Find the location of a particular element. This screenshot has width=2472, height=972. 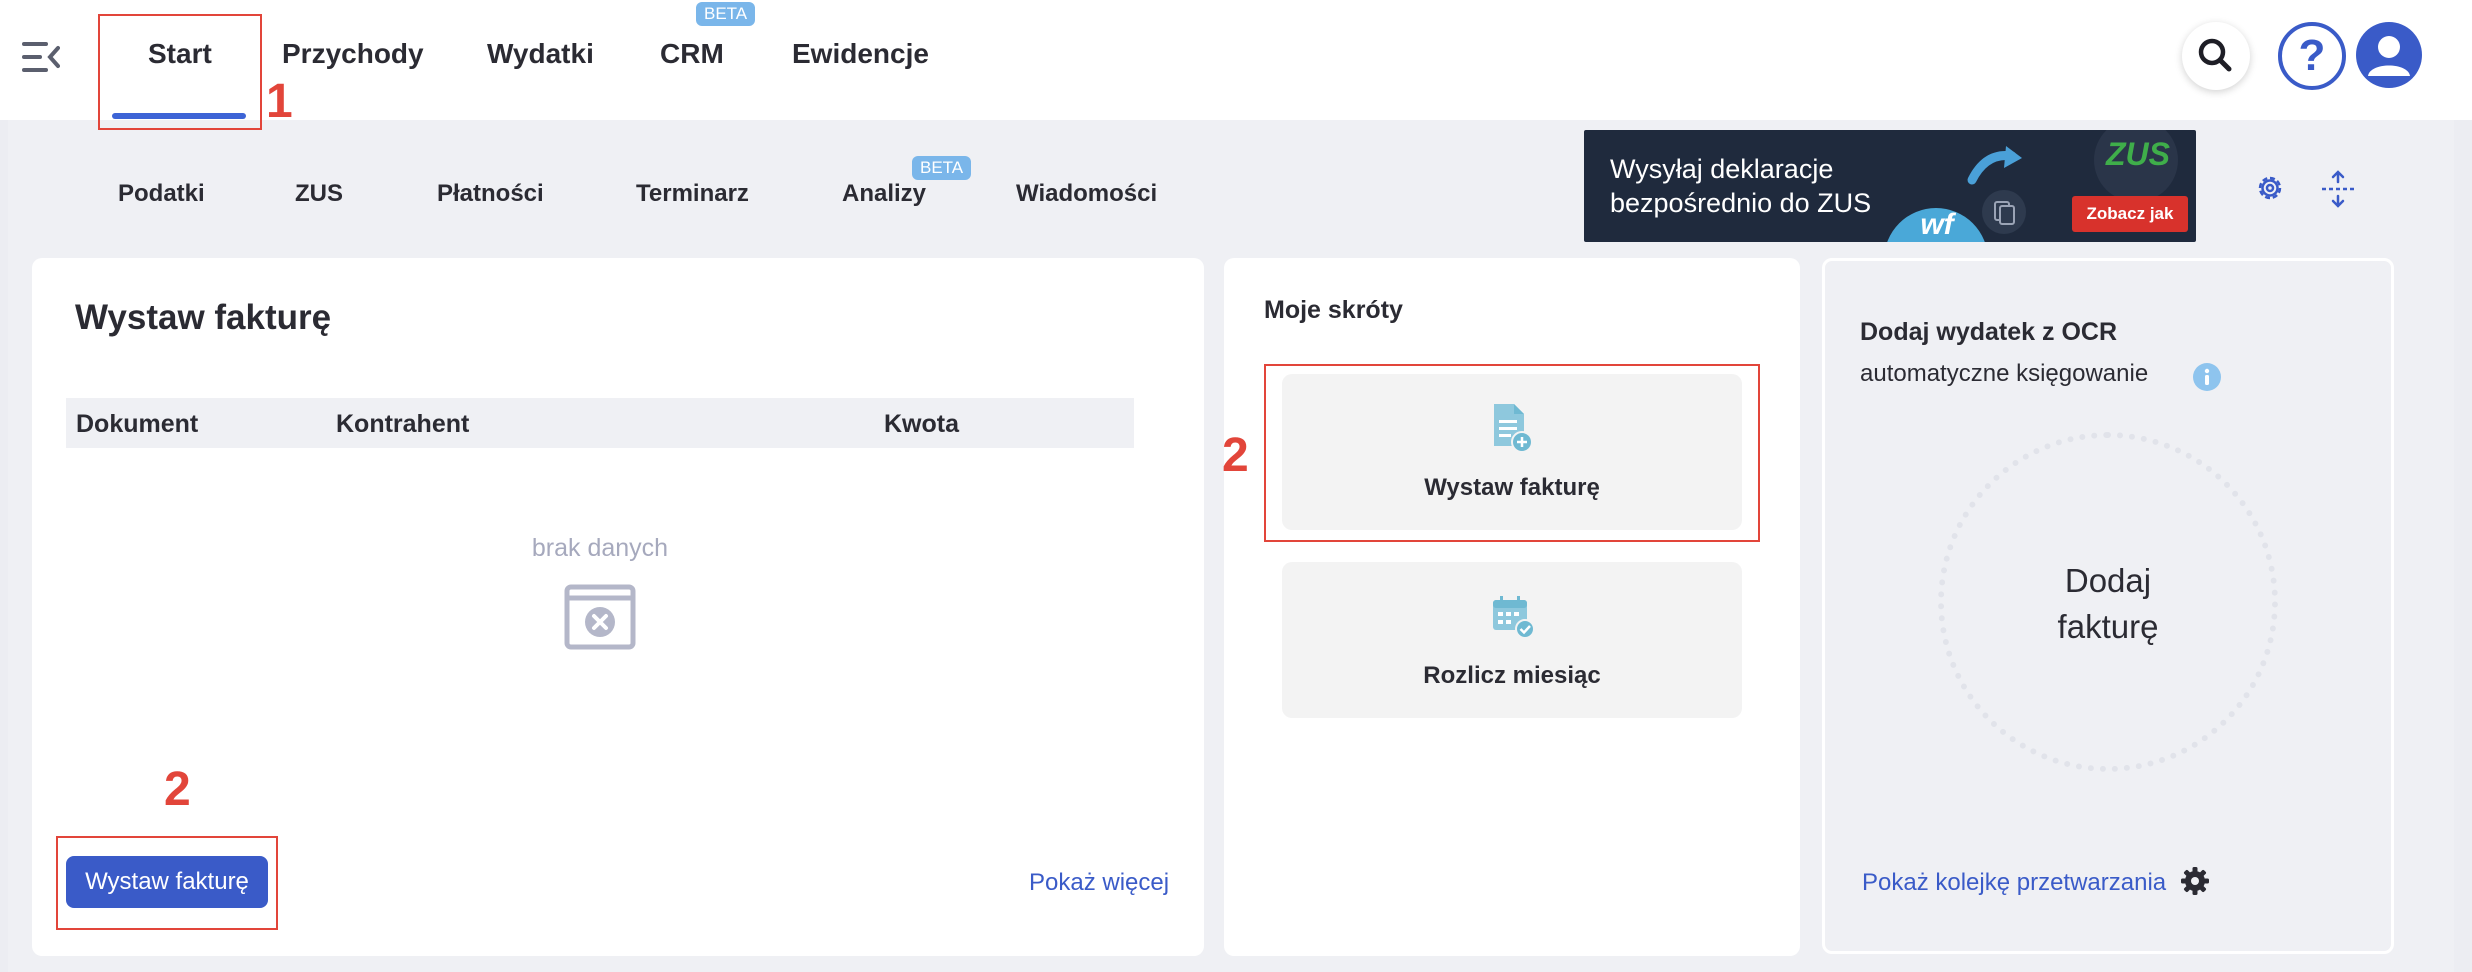

empty-state-text: brak danych is located at coordinates (600, 548).